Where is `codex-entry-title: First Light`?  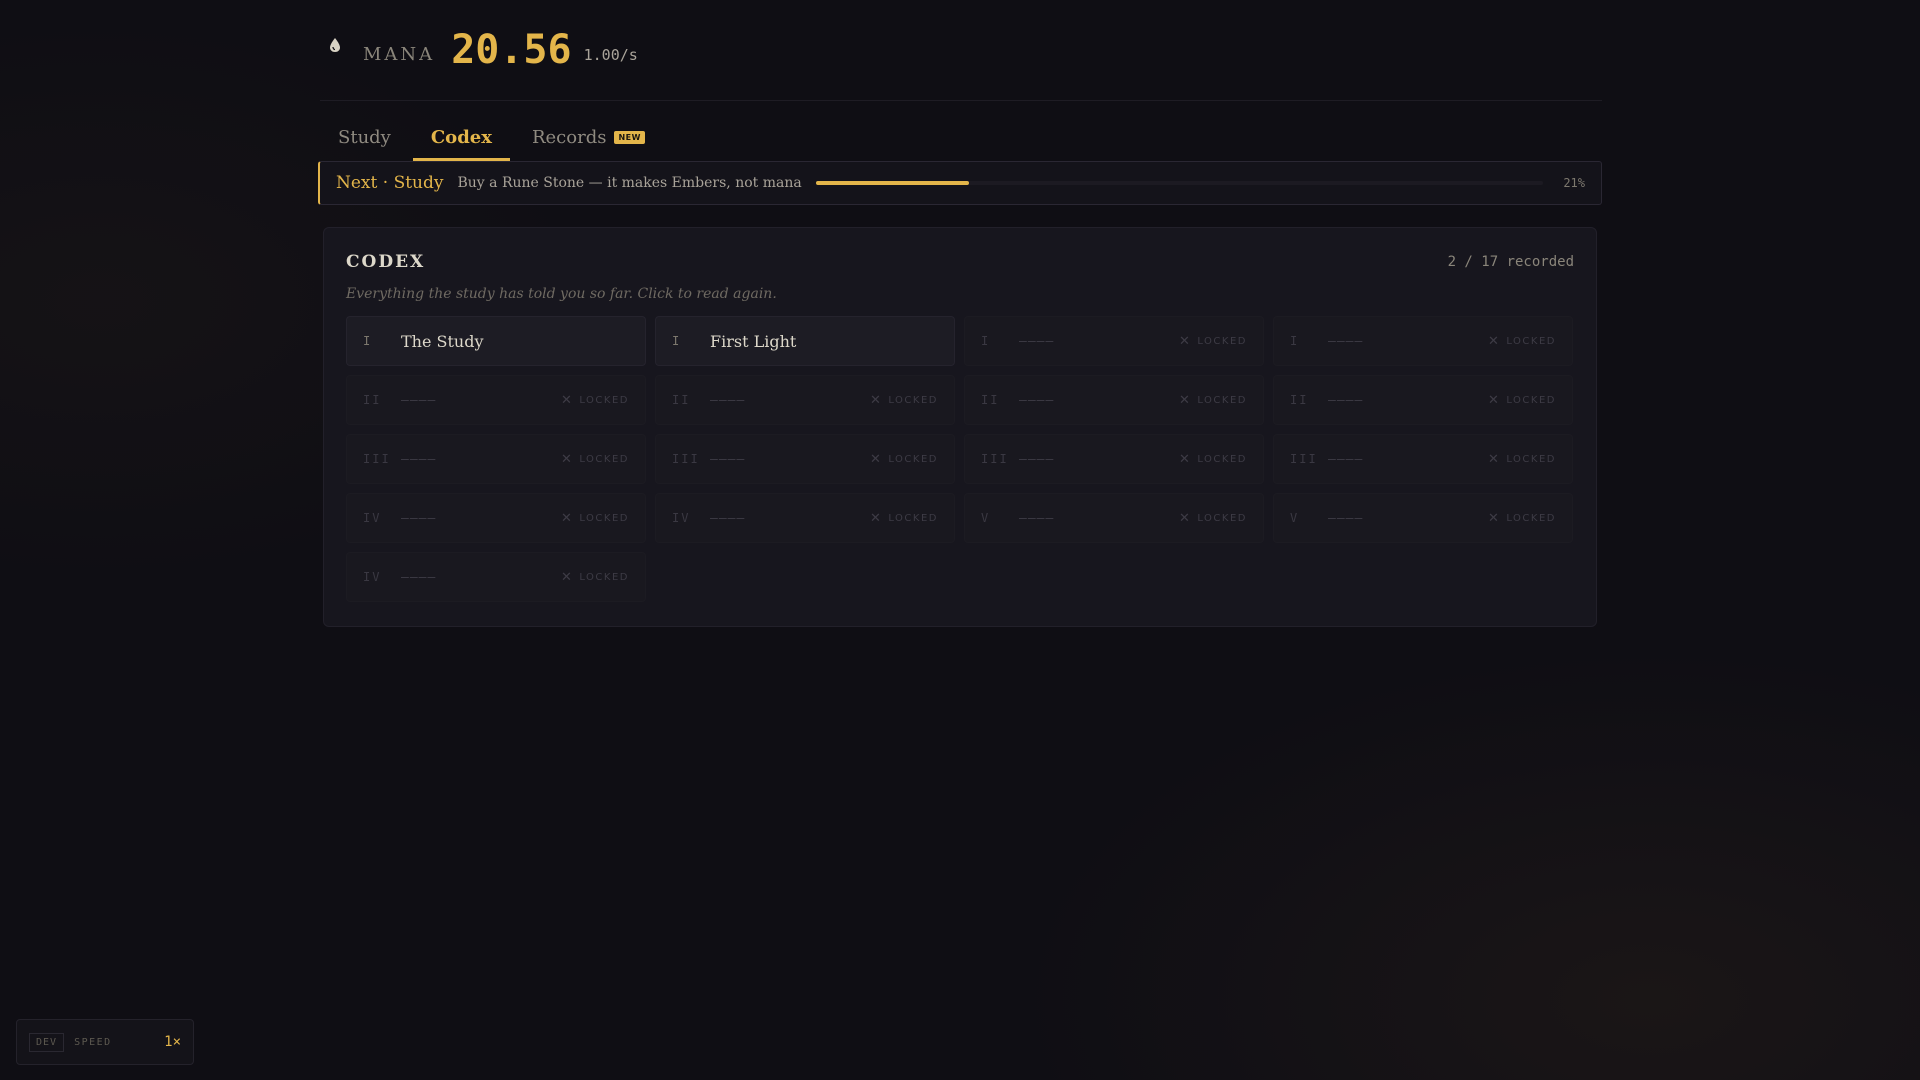 codex-entry-title: First Light is located at coordinates (753, 341).